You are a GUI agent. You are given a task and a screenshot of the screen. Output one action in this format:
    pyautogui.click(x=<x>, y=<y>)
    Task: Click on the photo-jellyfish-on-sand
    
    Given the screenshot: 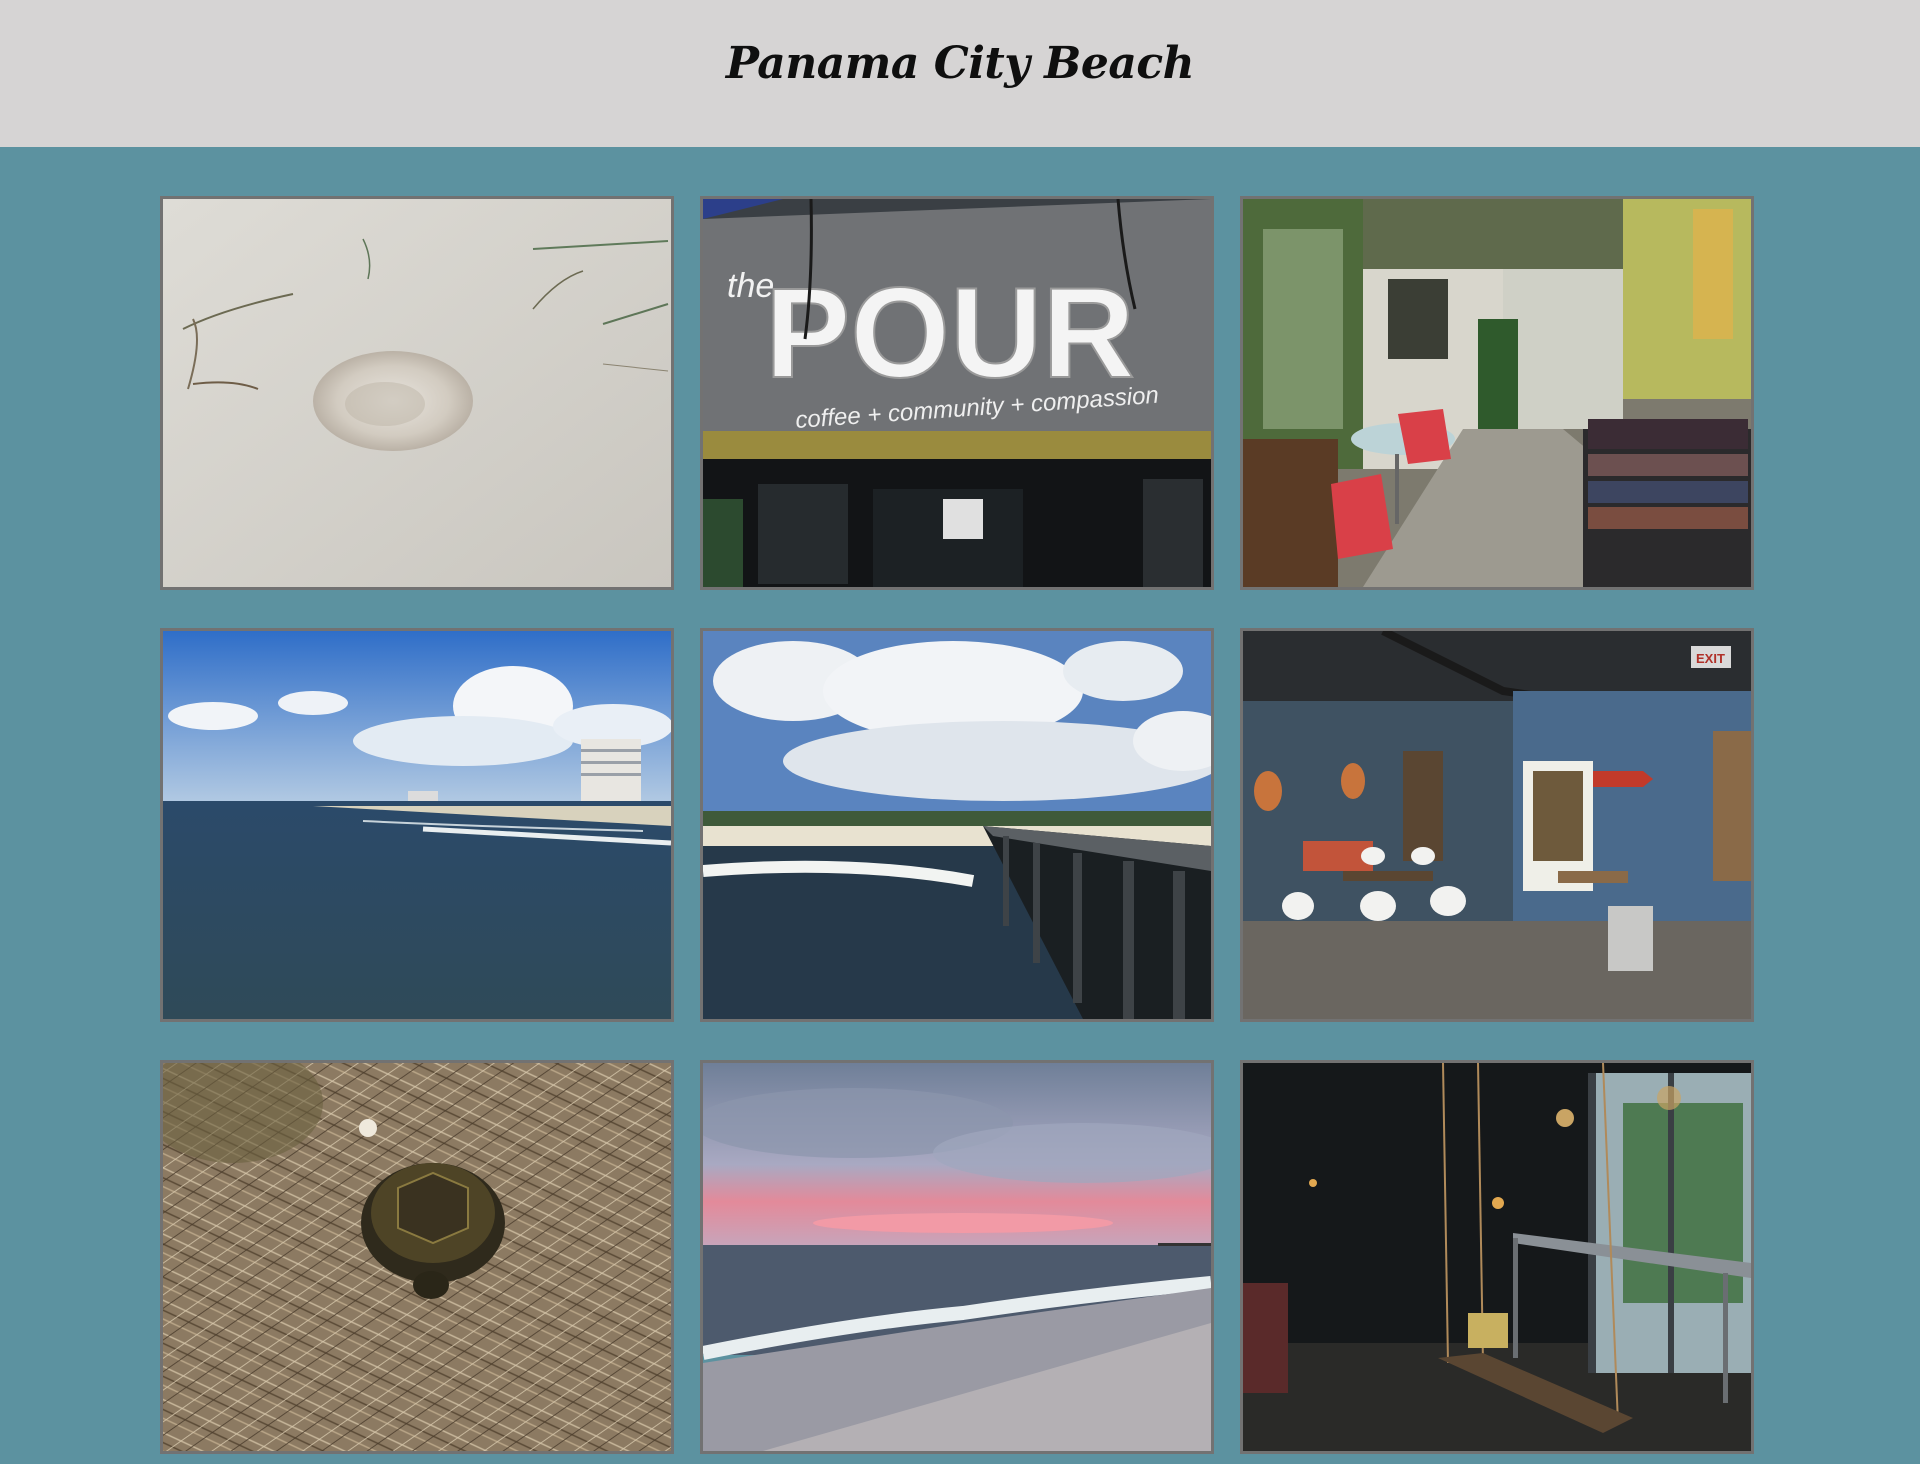 What is the action you would take?
    pyautogui.click(x=417, y=393)
    